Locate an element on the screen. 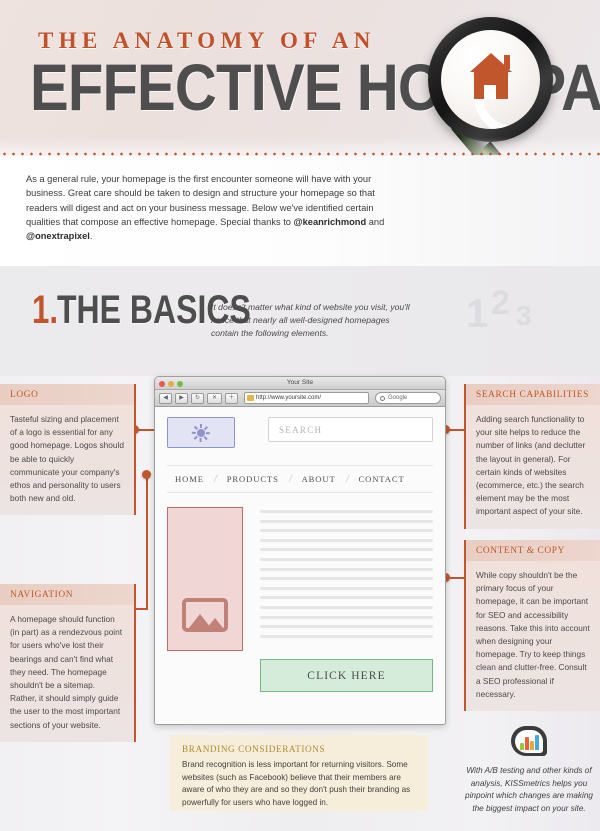  site-copy-lines is located at coordinates (346, 579).